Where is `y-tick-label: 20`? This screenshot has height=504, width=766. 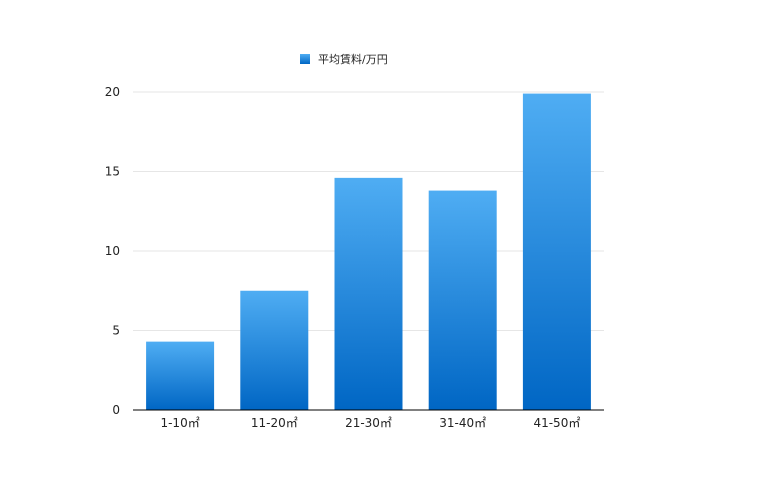
y-tick-label: 20 is located at coordinates (112, 92).